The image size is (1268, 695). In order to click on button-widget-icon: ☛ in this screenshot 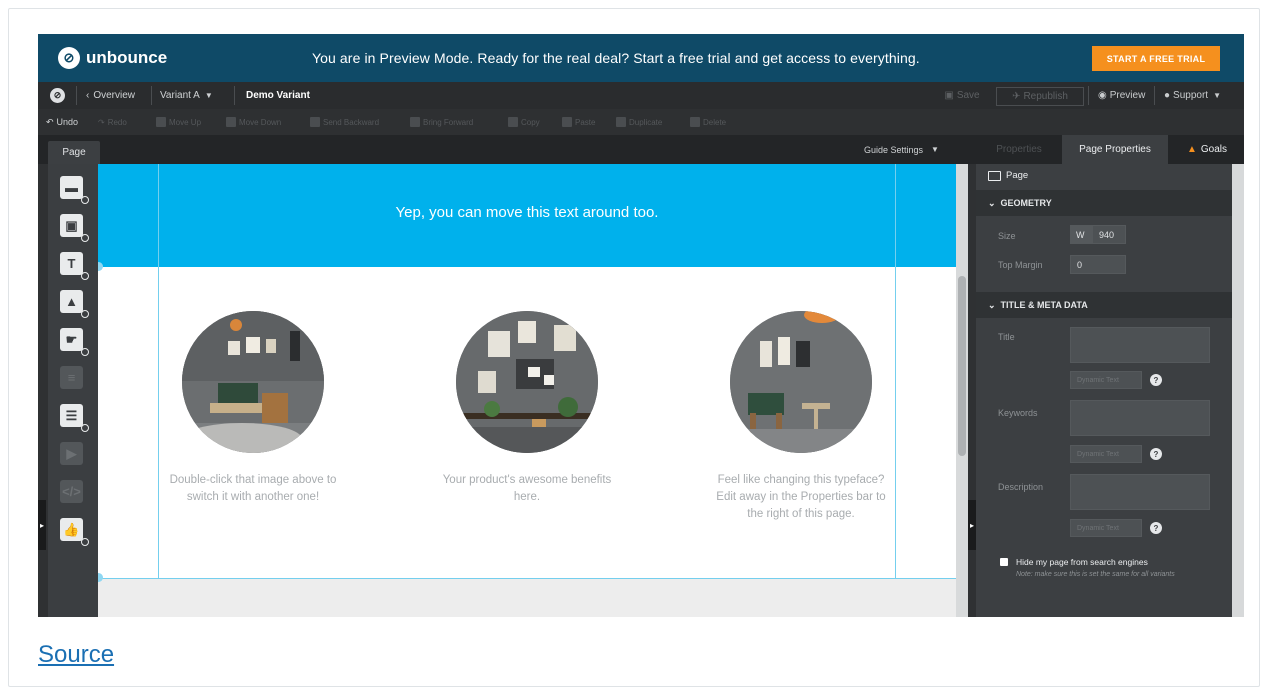, I will do `click(71, 339)`.